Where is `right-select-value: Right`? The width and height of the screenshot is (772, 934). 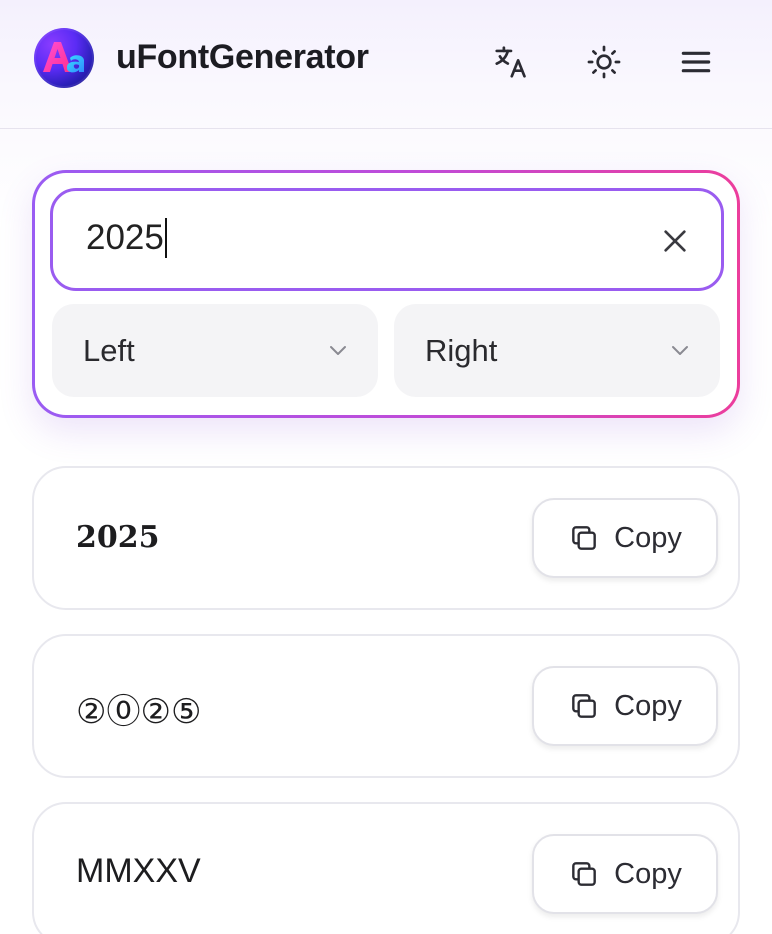
right-select-value: Right is located at coordinates (461, 350).